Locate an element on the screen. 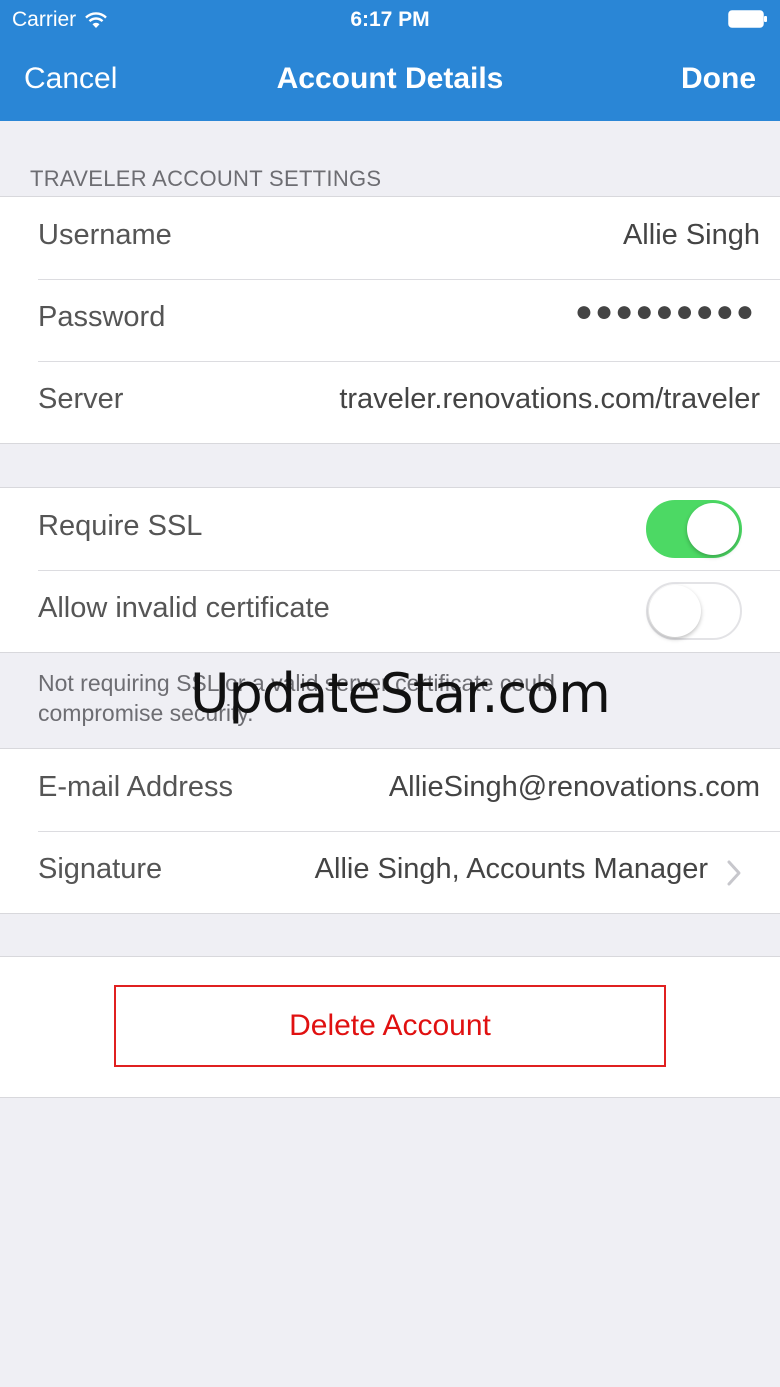  watermark: UpdateStar.com is located at coordinates (400, 693).